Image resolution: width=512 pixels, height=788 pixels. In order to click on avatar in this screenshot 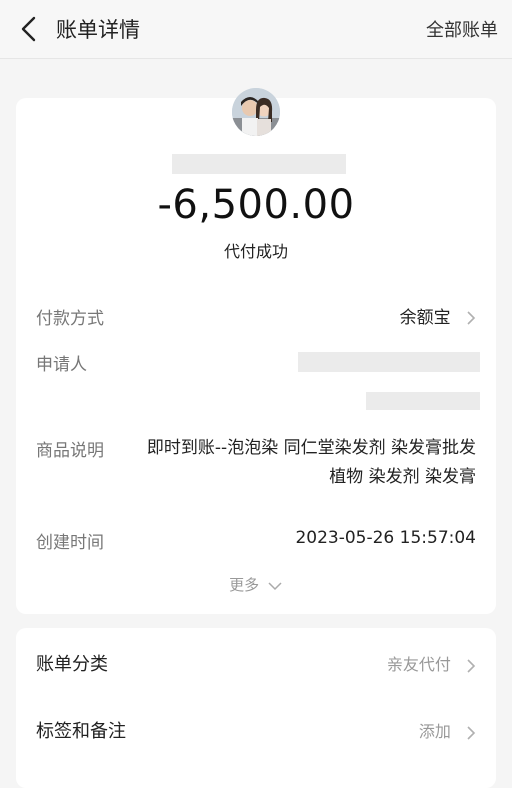, I will do `click(256, 112)`.